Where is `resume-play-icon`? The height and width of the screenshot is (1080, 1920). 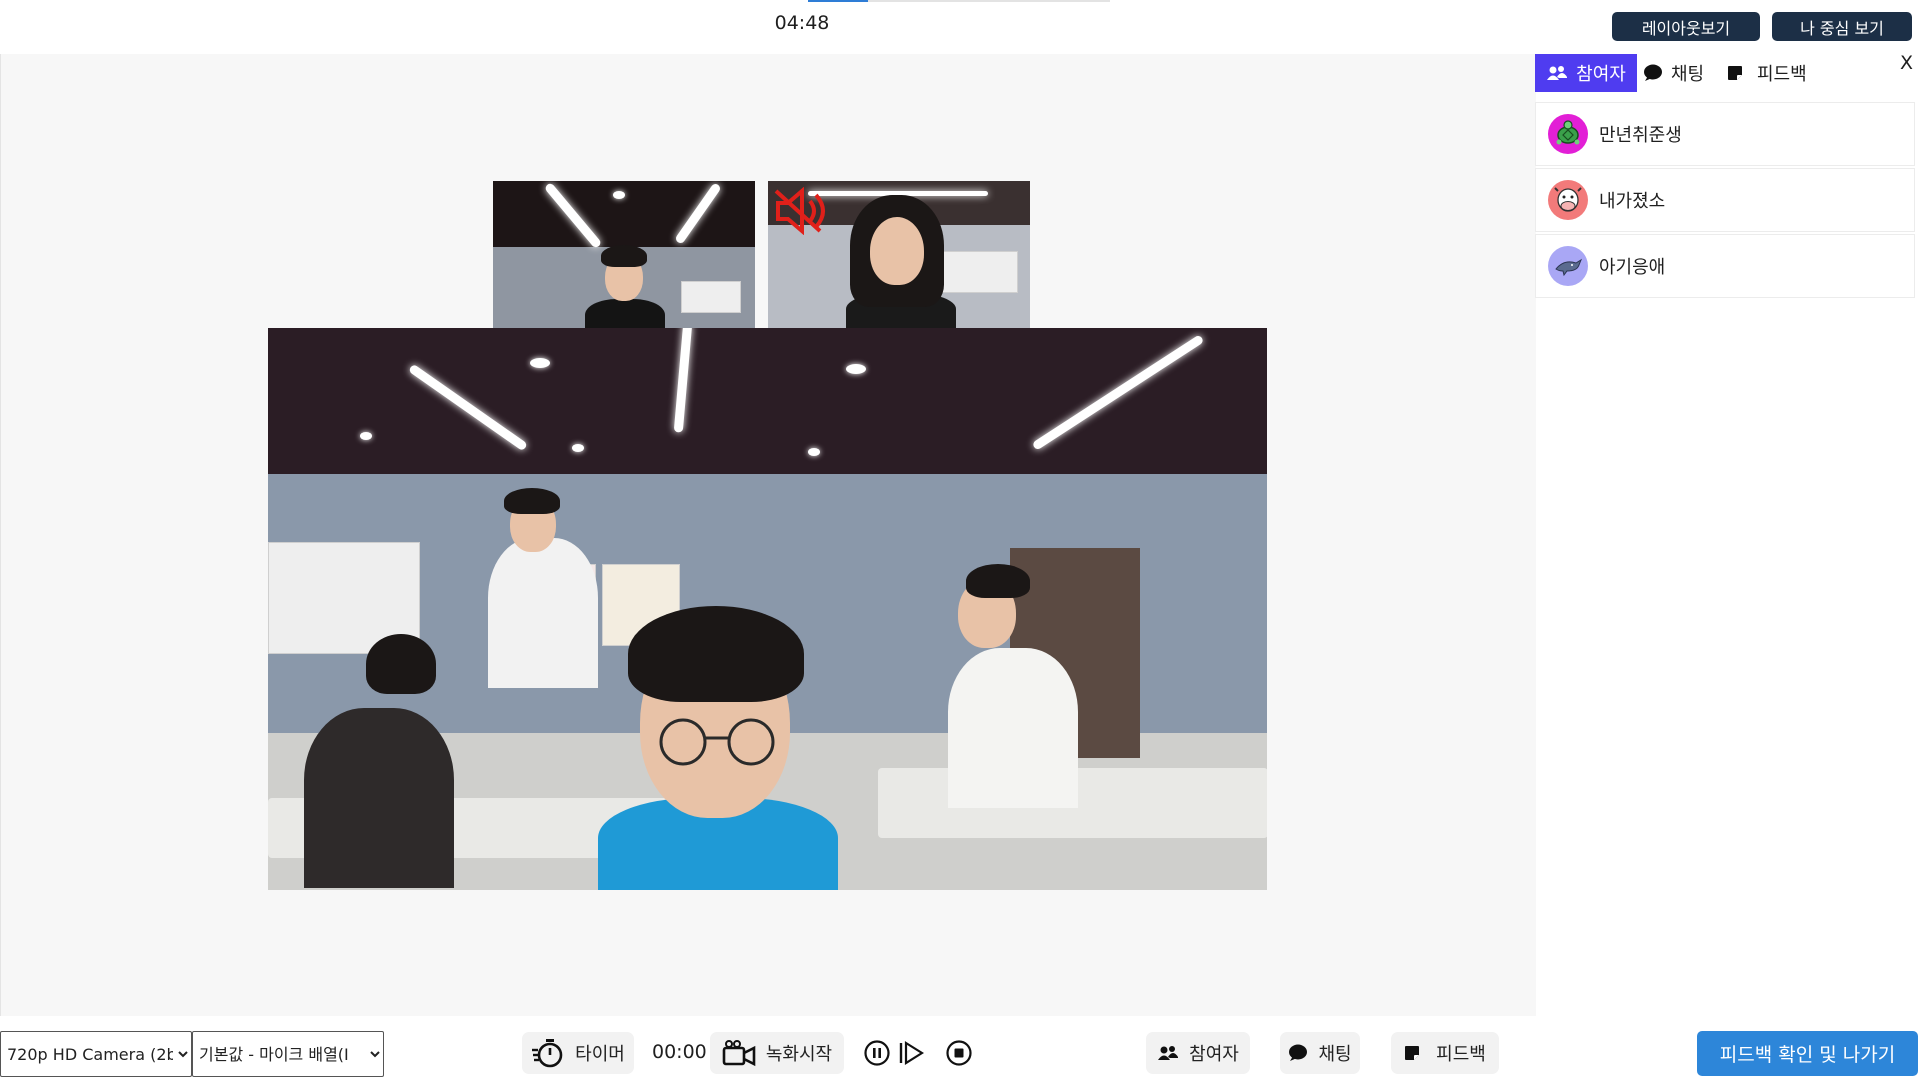
resume-play-icon is located at coordinates (911, 1055).